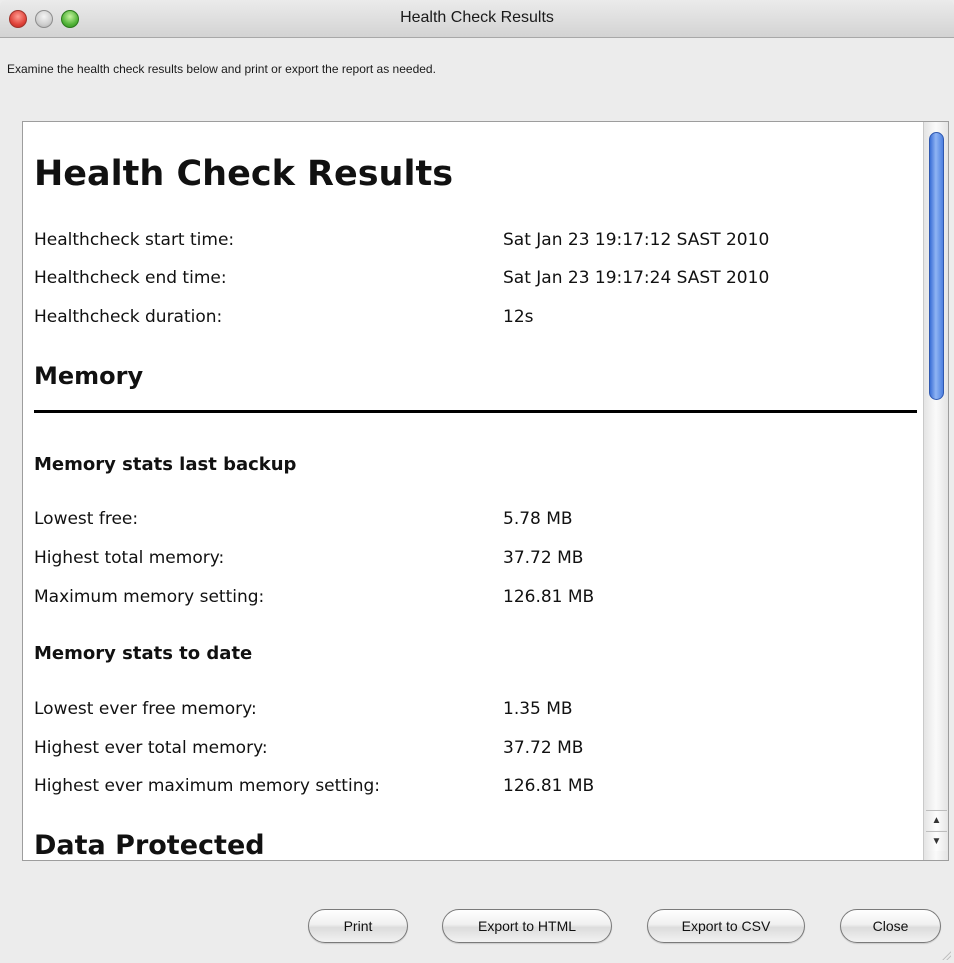  What do you see at coordinates (475, 411) in the screenshot?
I see `section-divider` at bounding box center [475, 411].